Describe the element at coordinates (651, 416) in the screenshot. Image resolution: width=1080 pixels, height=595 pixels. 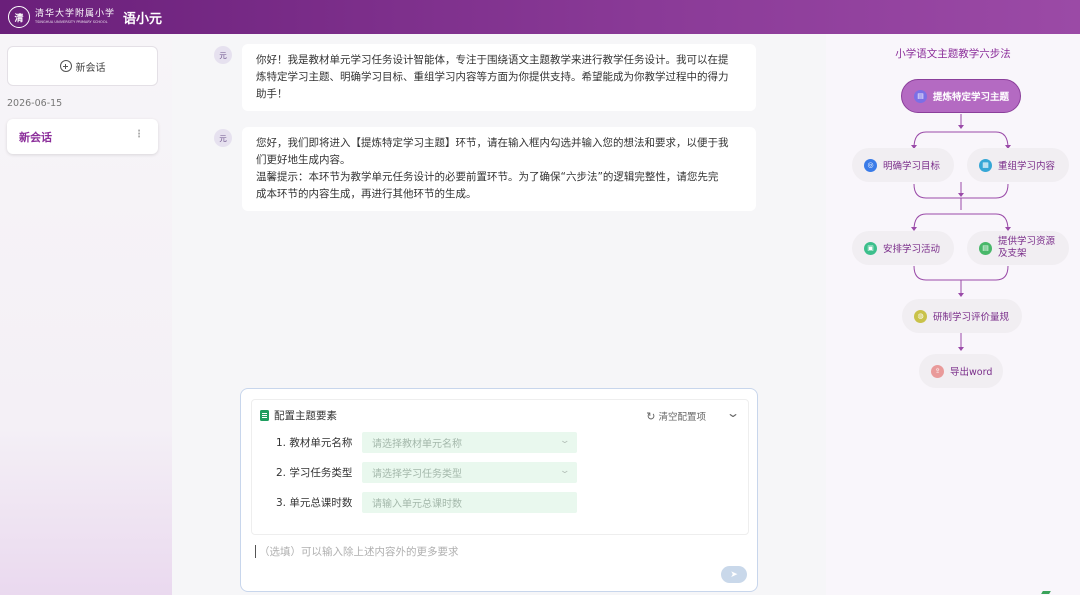
I see `reset-icon: ↻` at that location.